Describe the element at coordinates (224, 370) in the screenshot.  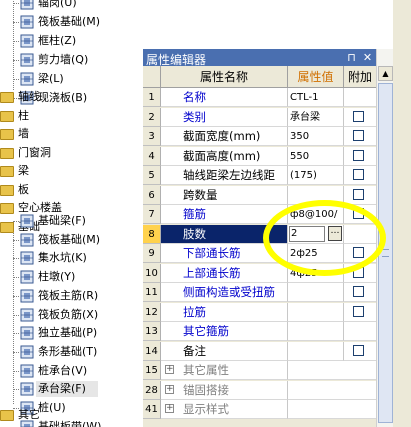
I see `property-name: + 其它属性` at that location.